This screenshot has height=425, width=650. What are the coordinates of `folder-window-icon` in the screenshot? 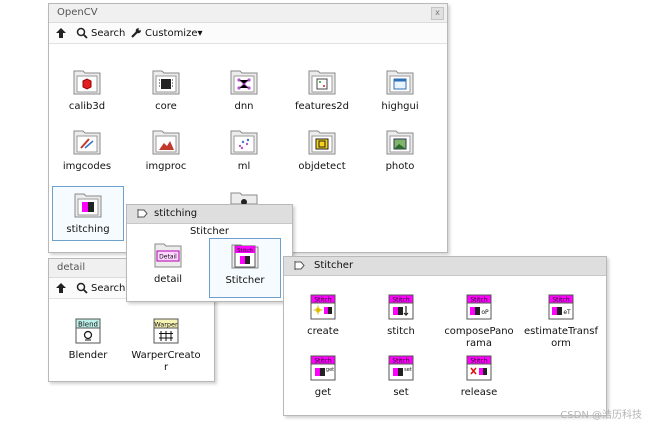 It's located at (400, 82).